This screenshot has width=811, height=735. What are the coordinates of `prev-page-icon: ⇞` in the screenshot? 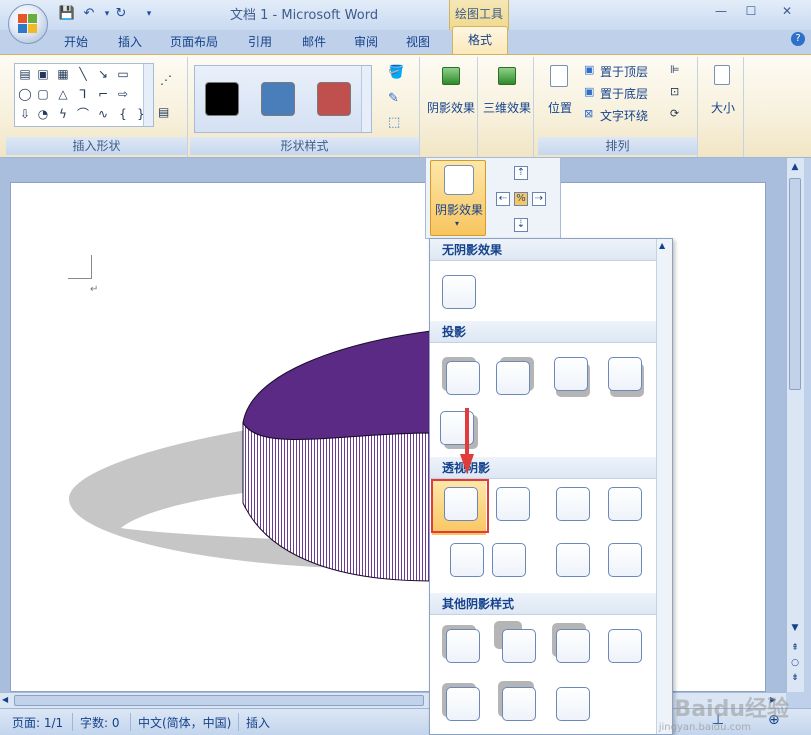 It's located at (795, 649).